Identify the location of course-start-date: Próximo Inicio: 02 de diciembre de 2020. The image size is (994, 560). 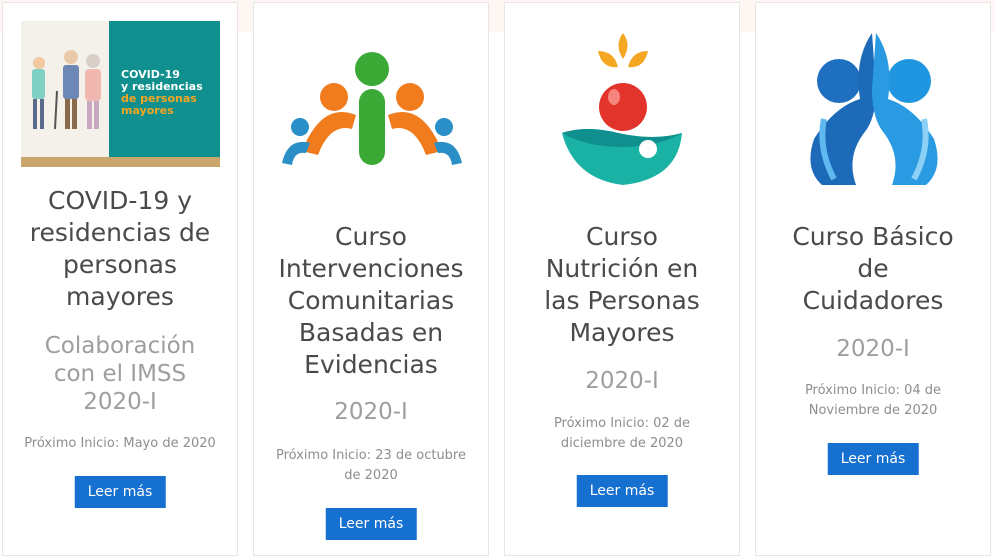
(622, 433).